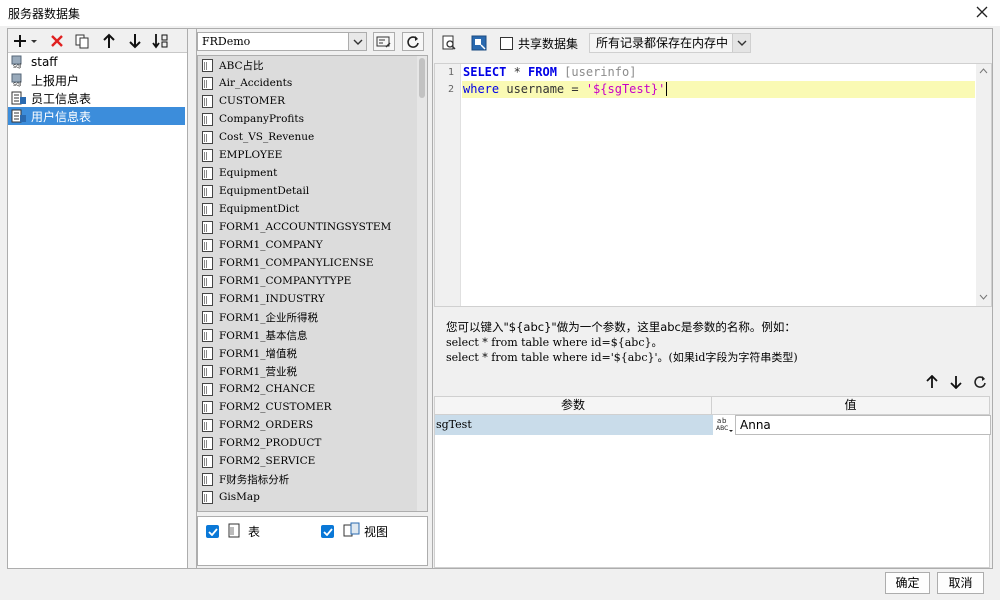  I want to click on table-list-item: FORM2_SERVICE, so click(312, 461).